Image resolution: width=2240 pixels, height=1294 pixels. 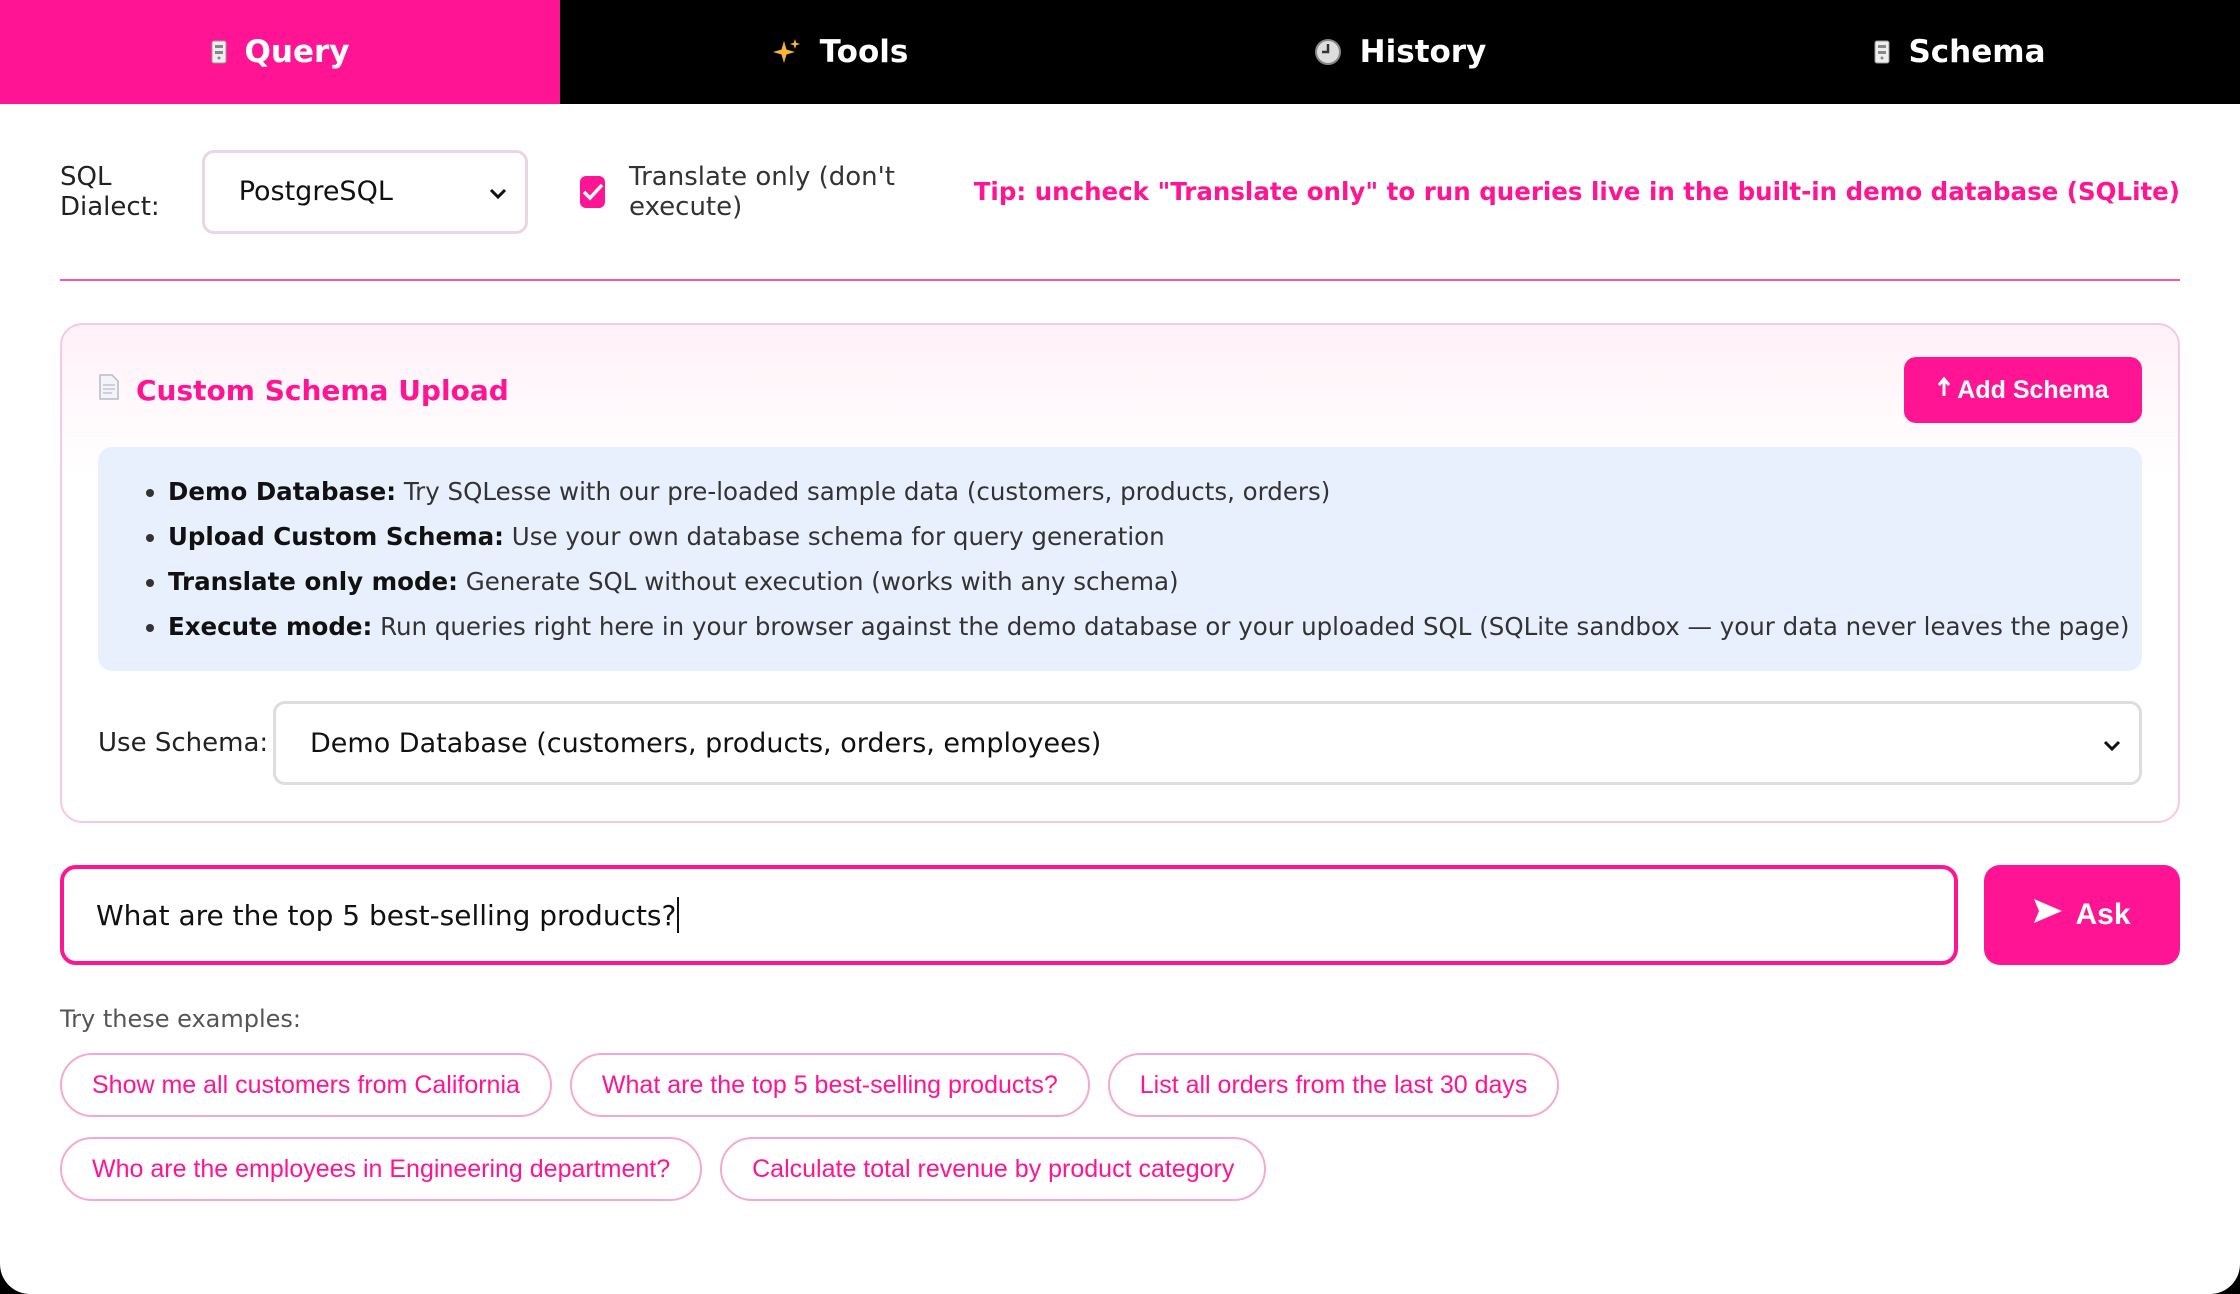 I want to click on schema-card-header: Custom Schema Upload Add Schema, so click(x=1120, y=390).